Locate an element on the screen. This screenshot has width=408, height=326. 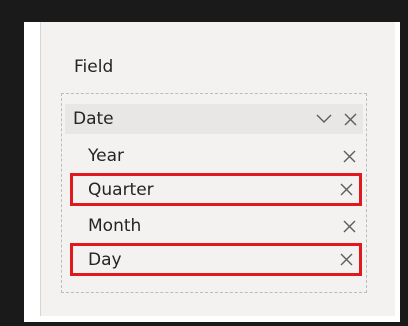
hierarchy-item-label: Month is located at coordinates (115, 226).